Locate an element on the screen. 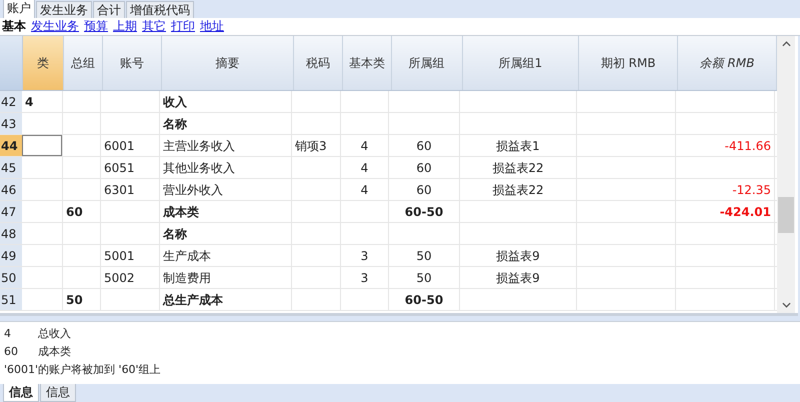 The height and width of the screenshot is (402, 800). vertical-scrollbar is located at coordinates (786, 174).